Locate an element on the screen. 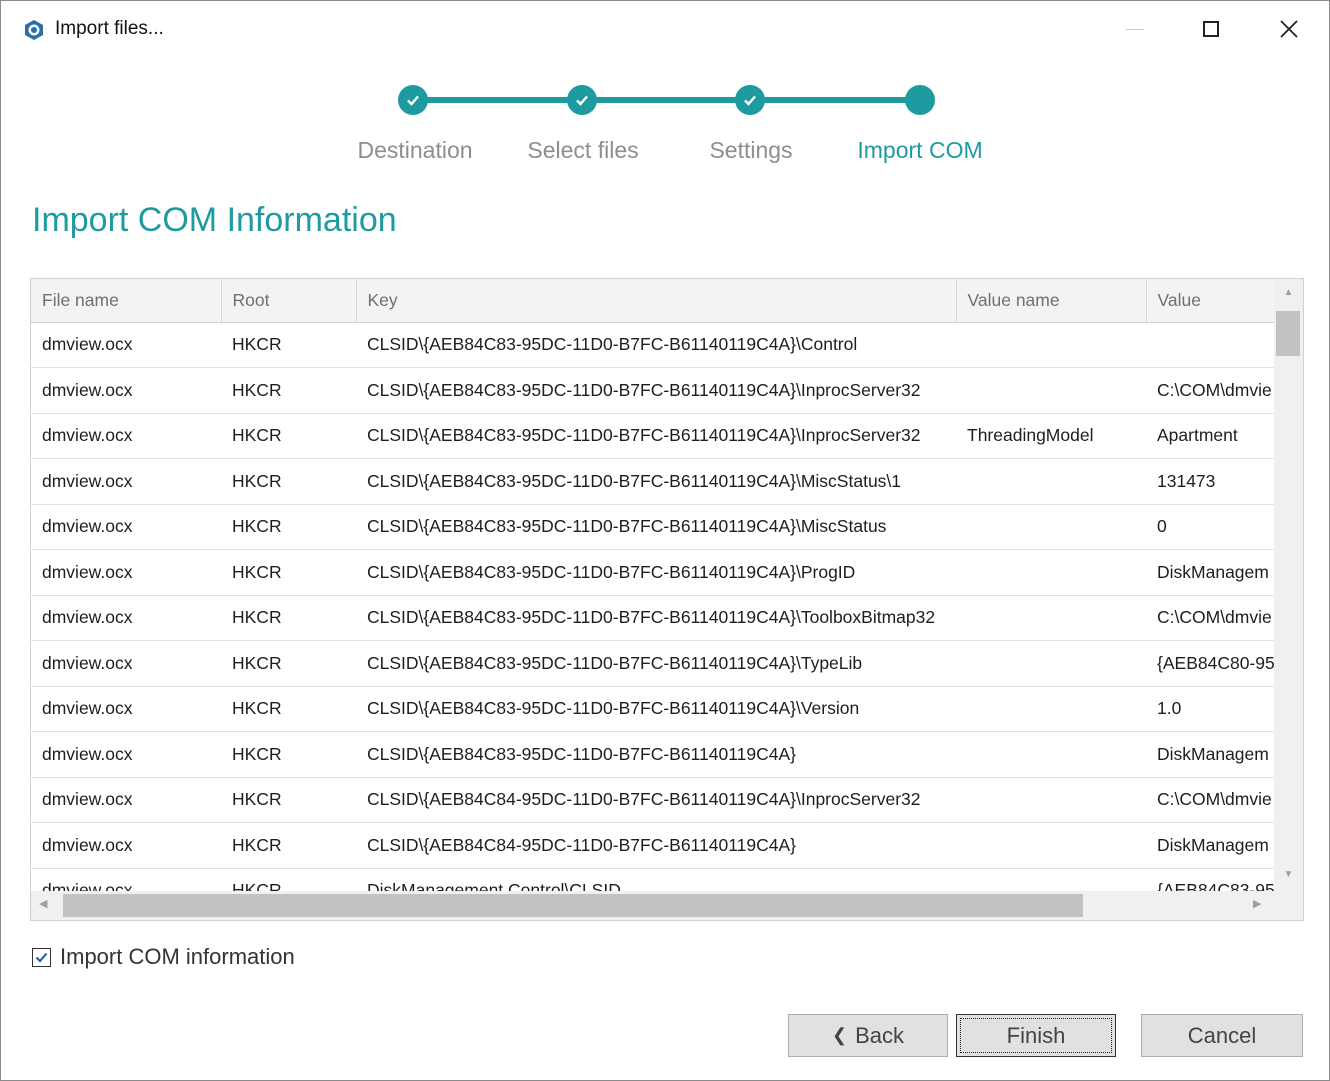 The width and height of the screenshot is (1330, 1081). app-logo-icon is located at coordinates (34, 30).